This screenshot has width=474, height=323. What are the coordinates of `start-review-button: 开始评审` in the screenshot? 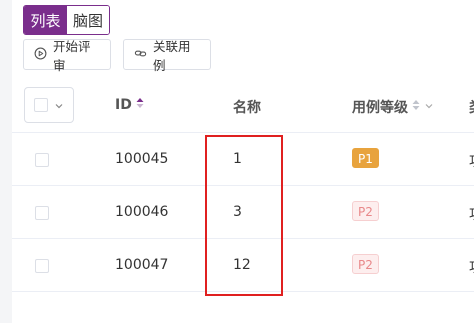 It's located at (67, 56).